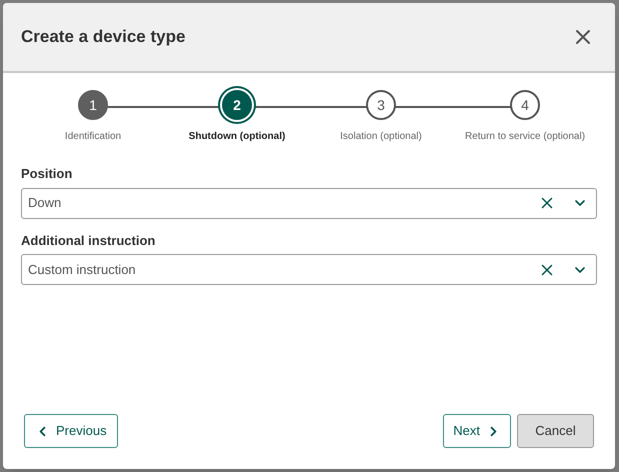 Image resolution: width=619 pixels, height=472 pixels. I want to click on step-label: Isolation (optional), so click(381, 137).